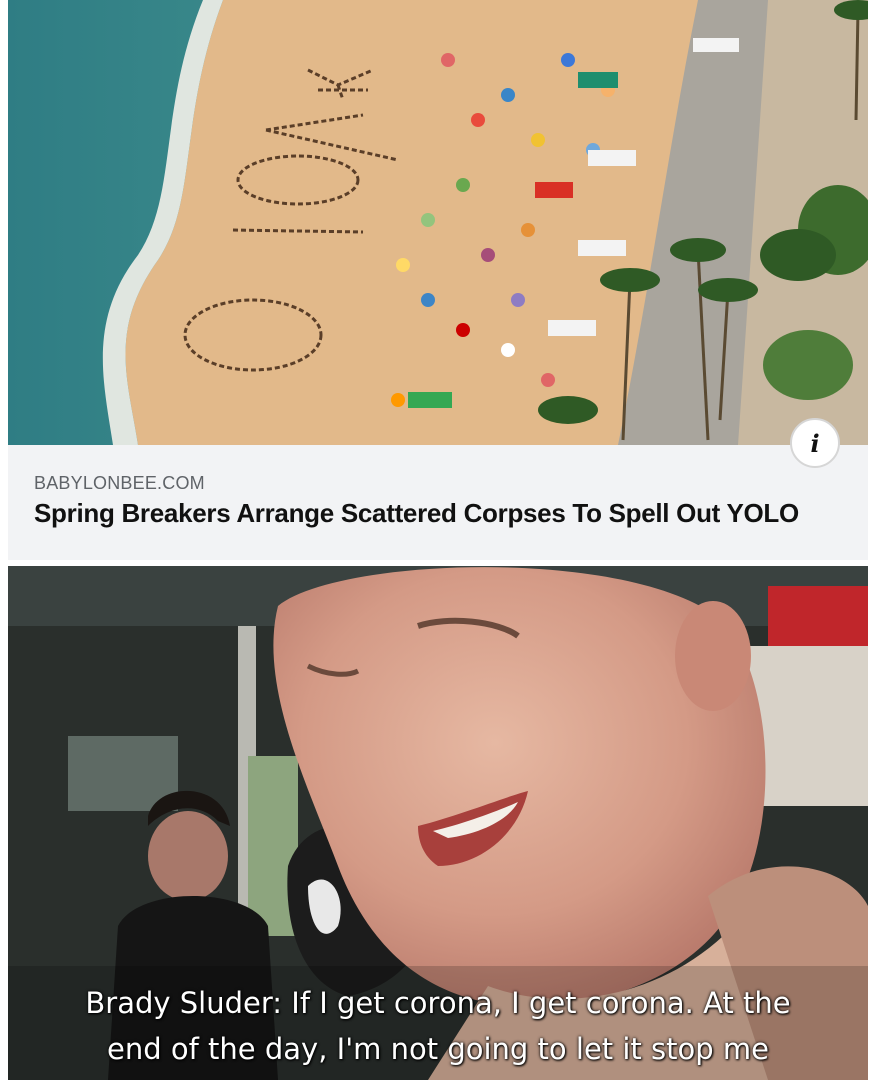 The height and width of the screenshot is (1080, 876). Describe the element at coordinates (119, 483) in the screenshot. I see `article-source: BABYLONBEE.COM` at that location.